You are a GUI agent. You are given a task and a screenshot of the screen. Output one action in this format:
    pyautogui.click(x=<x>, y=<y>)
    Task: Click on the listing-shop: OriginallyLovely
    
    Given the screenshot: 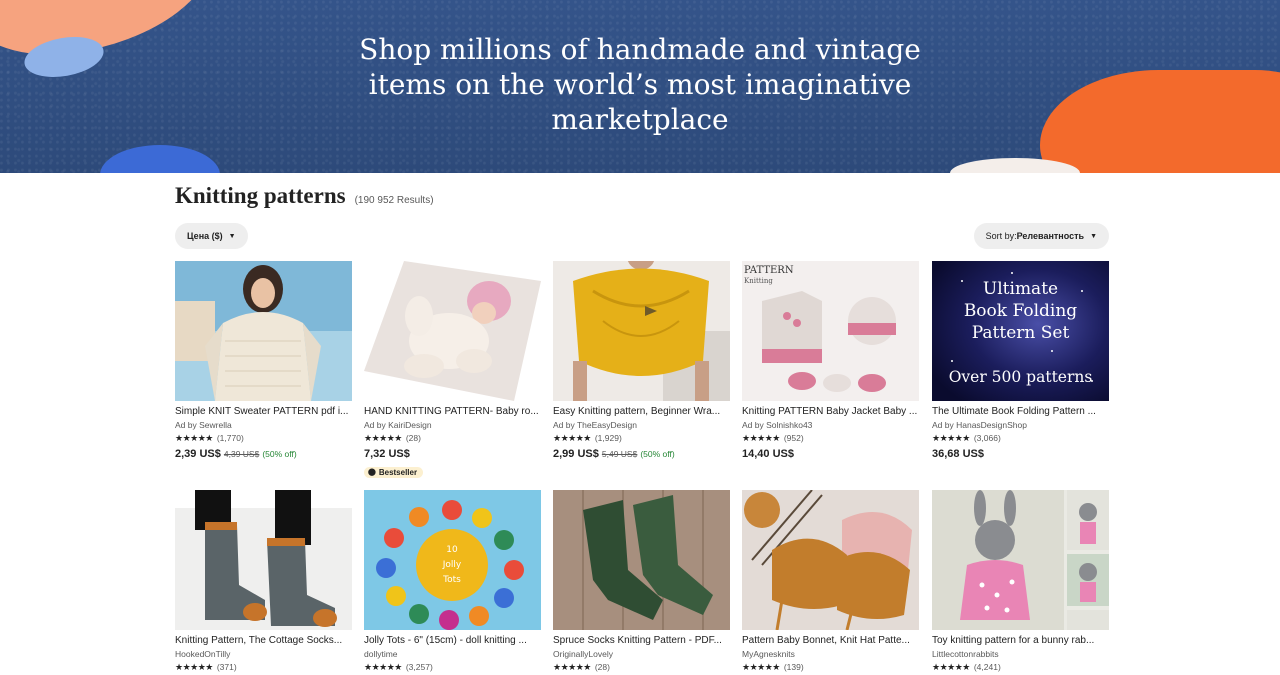 What is the action you would take?
    pyautogui.click(x=641, y=654)
    